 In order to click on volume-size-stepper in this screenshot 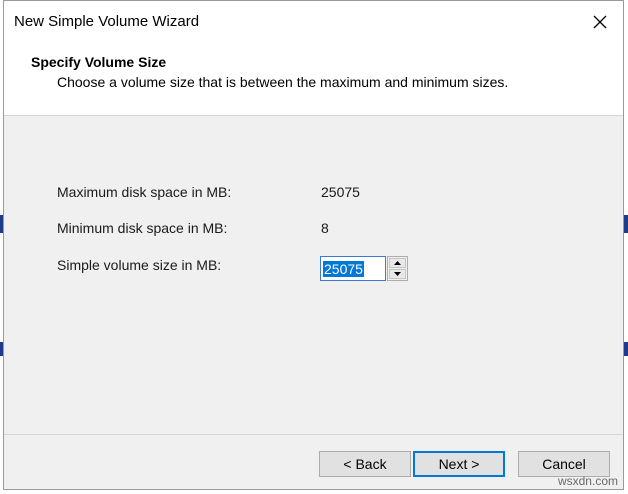, I will do `click(397, 268)`.